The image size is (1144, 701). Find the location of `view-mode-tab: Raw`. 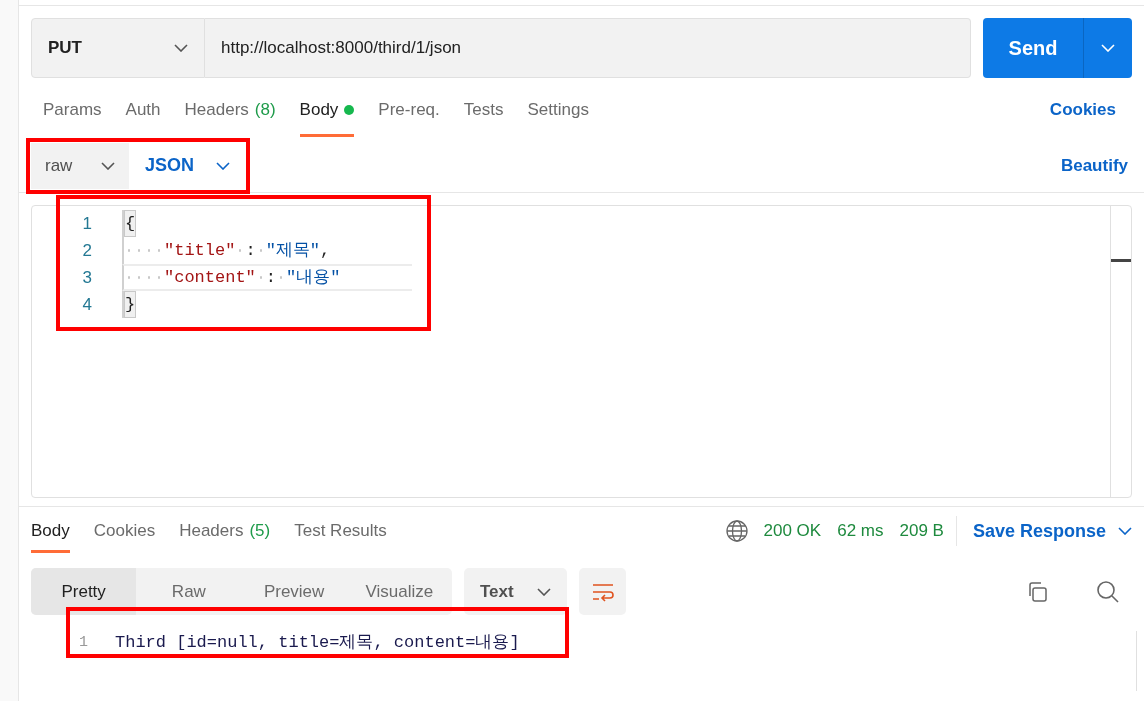

view-mode-tab: Raw is located at coordinates (189, 591).